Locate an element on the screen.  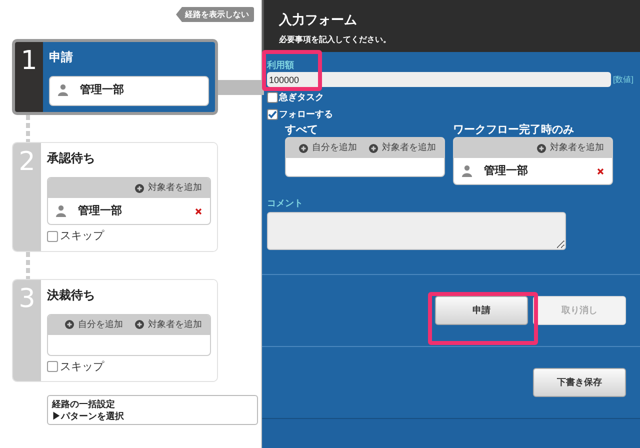
bulk-setting-box: 経路の一括設定 ▶パターンを選択 is located at coordinates (152, 410).